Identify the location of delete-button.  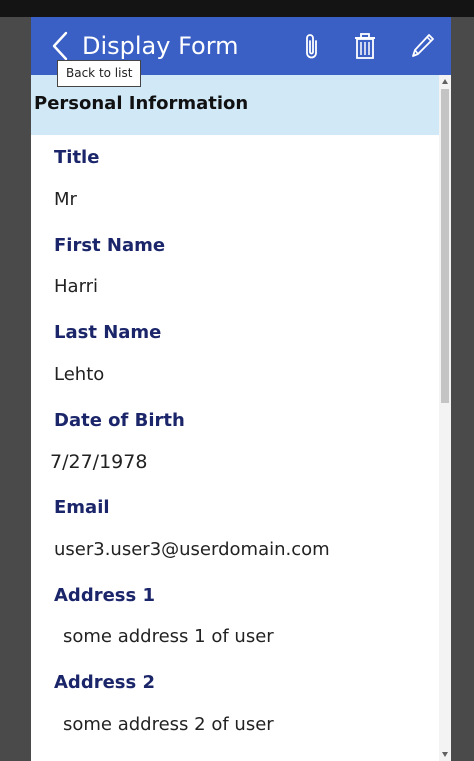
(365, 46).